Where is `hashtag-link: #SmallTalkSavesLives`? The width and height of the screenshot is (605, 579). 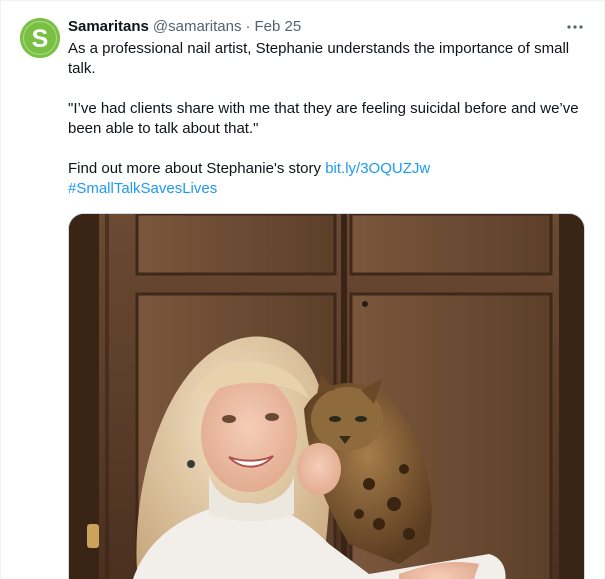
hashtag-link: #SmallTalkSavesLives is located at coordinates (142, 188).